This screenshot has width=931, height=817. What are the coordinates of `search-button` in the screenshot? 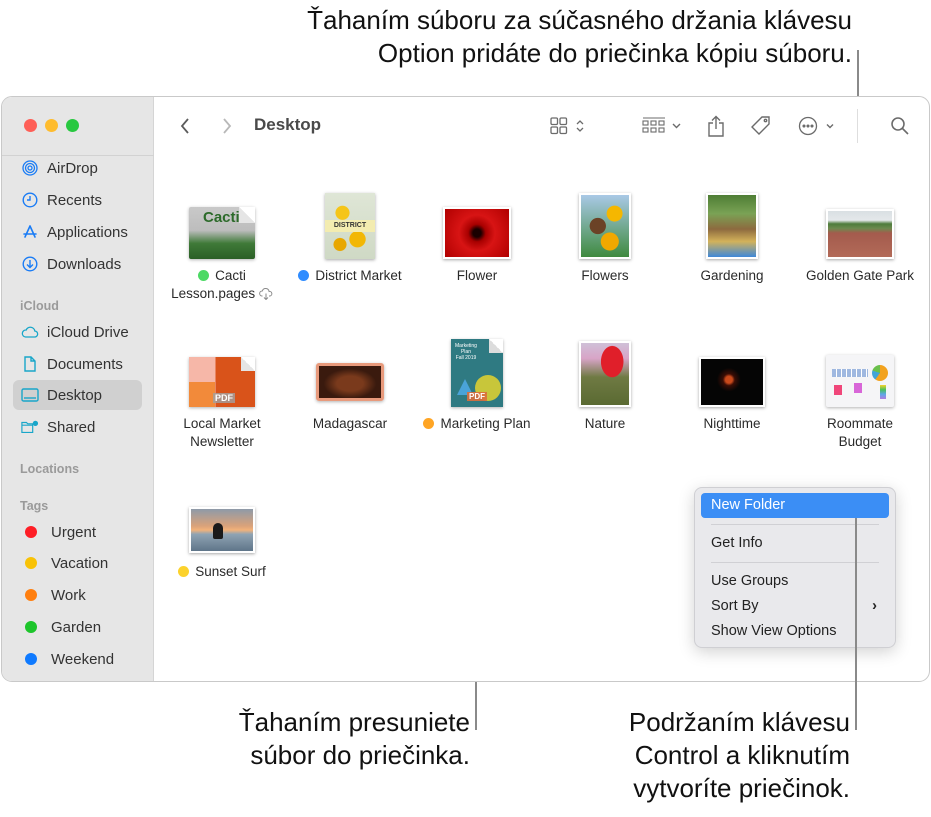 It's located at (900, 126).